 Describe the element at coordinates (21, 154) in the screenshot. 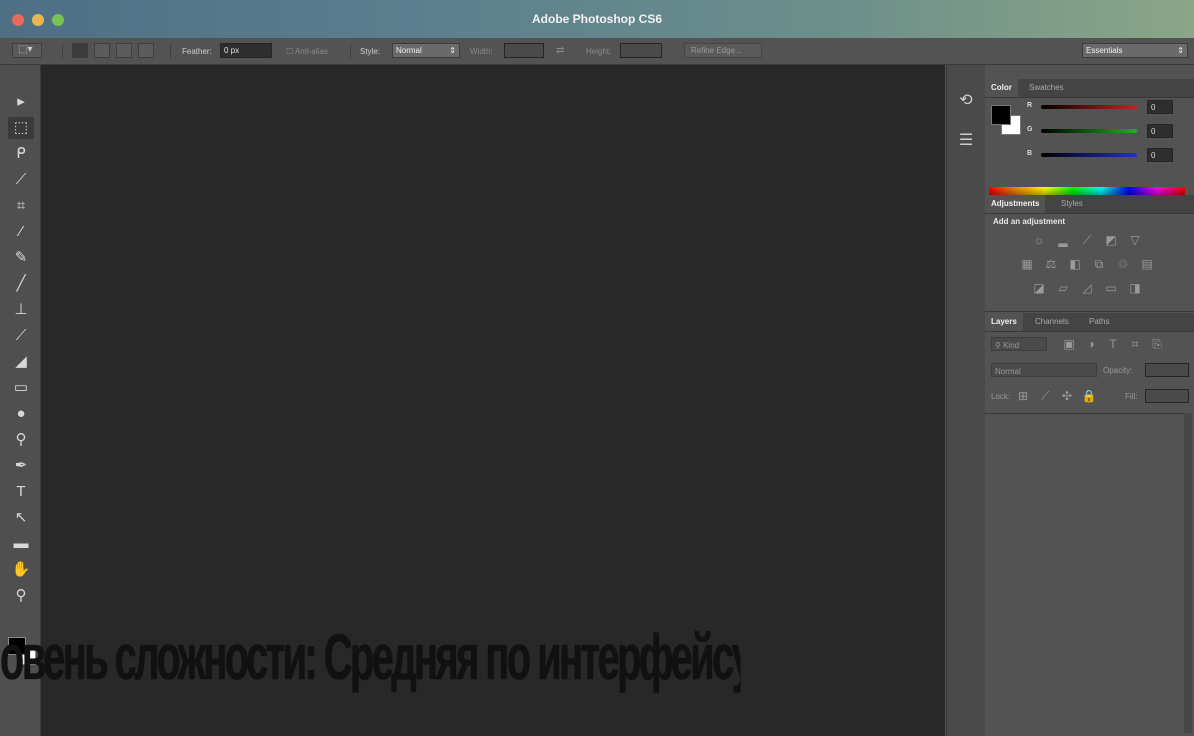

I see `lasso-tool-icon: ᑭ` at that location.